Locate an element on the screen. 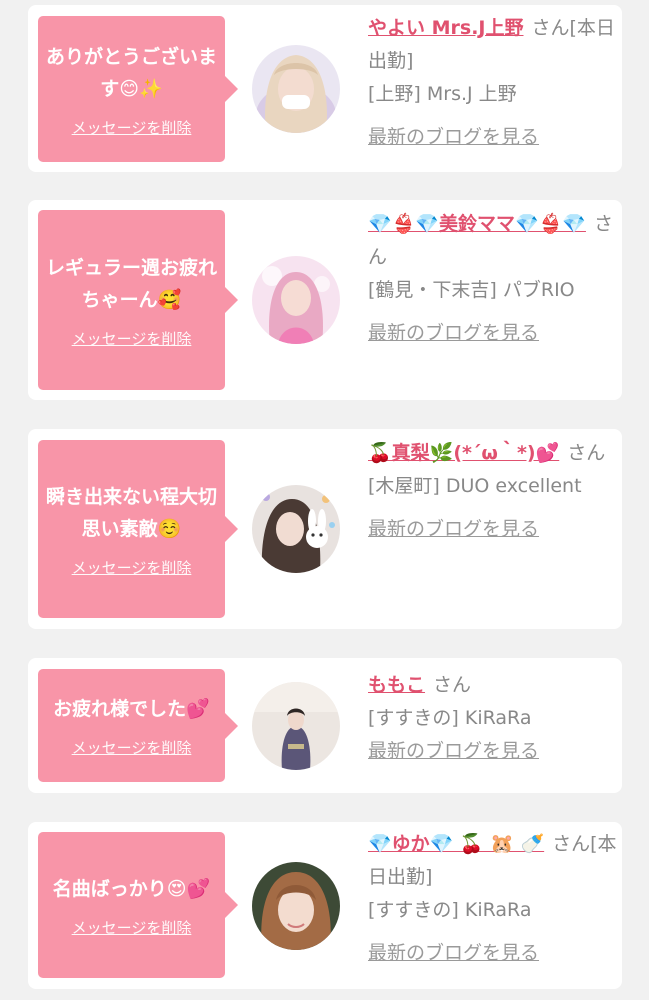 The height and width of the screenshot is (1000, 649). sender-name-link: 💎👙💎美鈴ママ💎👙💎 is located at coordinates (477, 224).